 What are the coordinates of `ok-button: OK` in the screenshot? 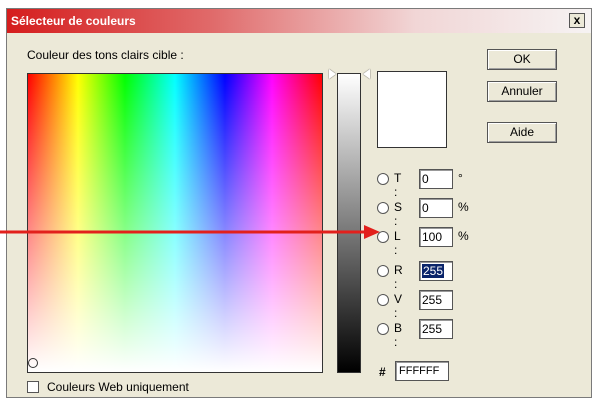 It's located at (522, 59).